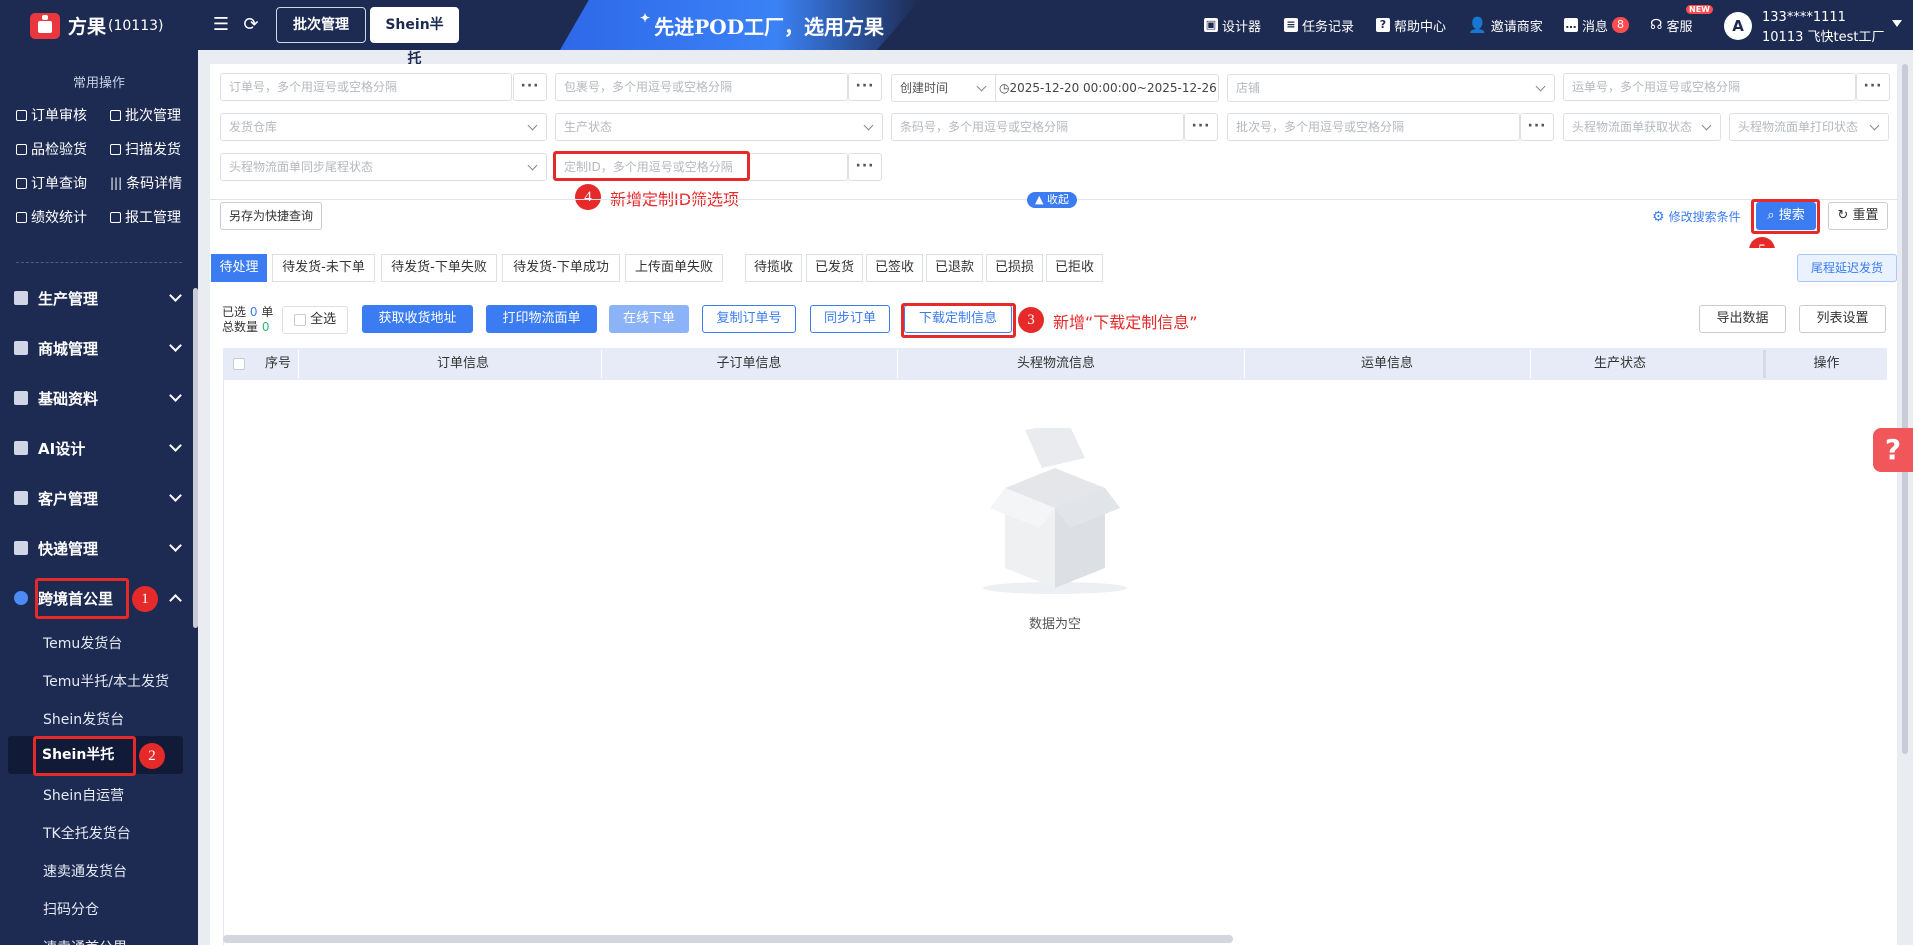 This screenshot has height=945, width=1913. What do you see at coordinates (82, 643) in the screenshot?
I see `sidebar-sub-temu-shipping: Temu发货台` at bounding box center [82, 643].